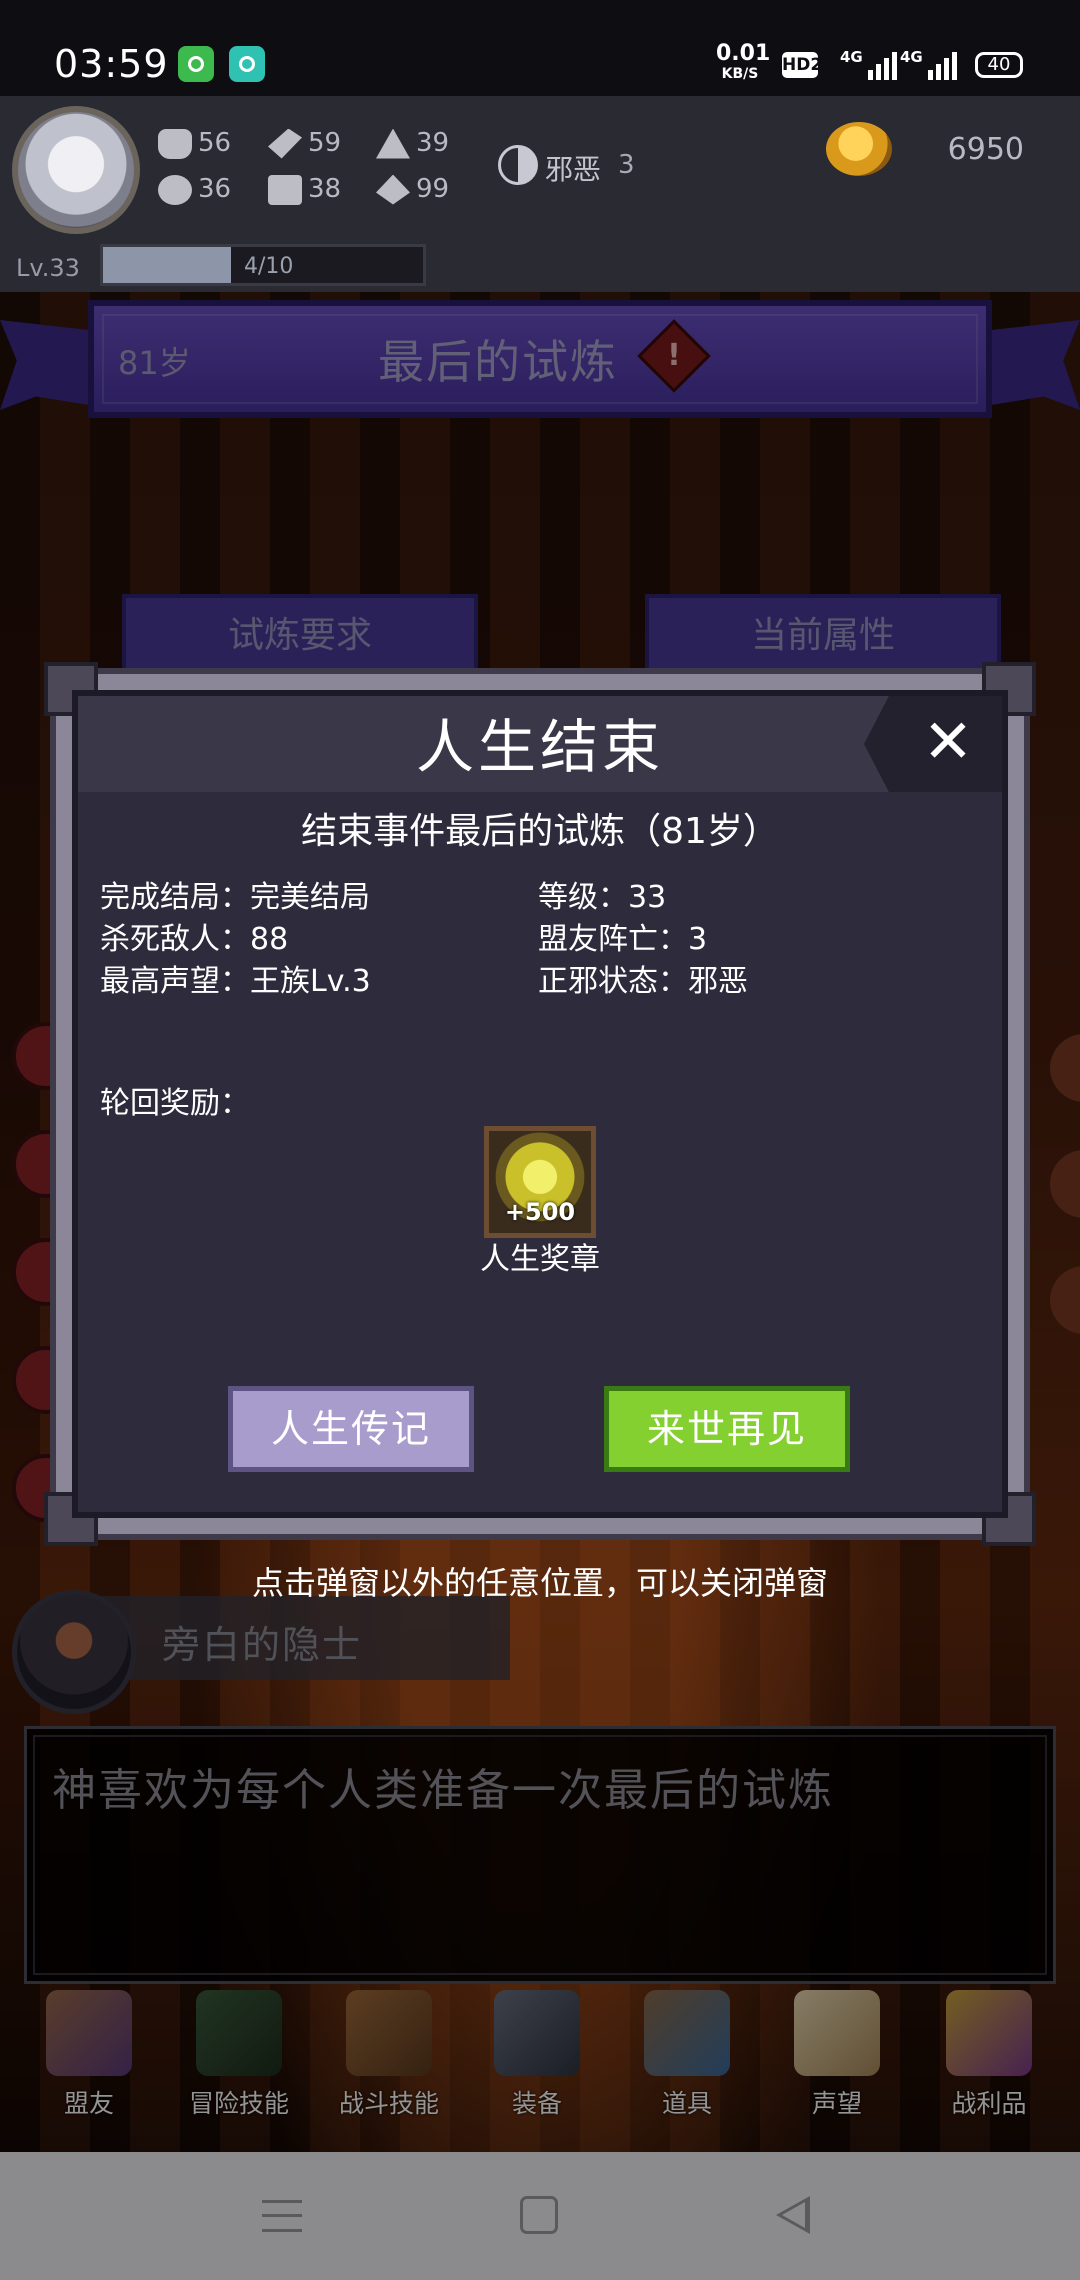 The image size is (1080, 2280). I want to click on home-icon, so click(539, 2215).